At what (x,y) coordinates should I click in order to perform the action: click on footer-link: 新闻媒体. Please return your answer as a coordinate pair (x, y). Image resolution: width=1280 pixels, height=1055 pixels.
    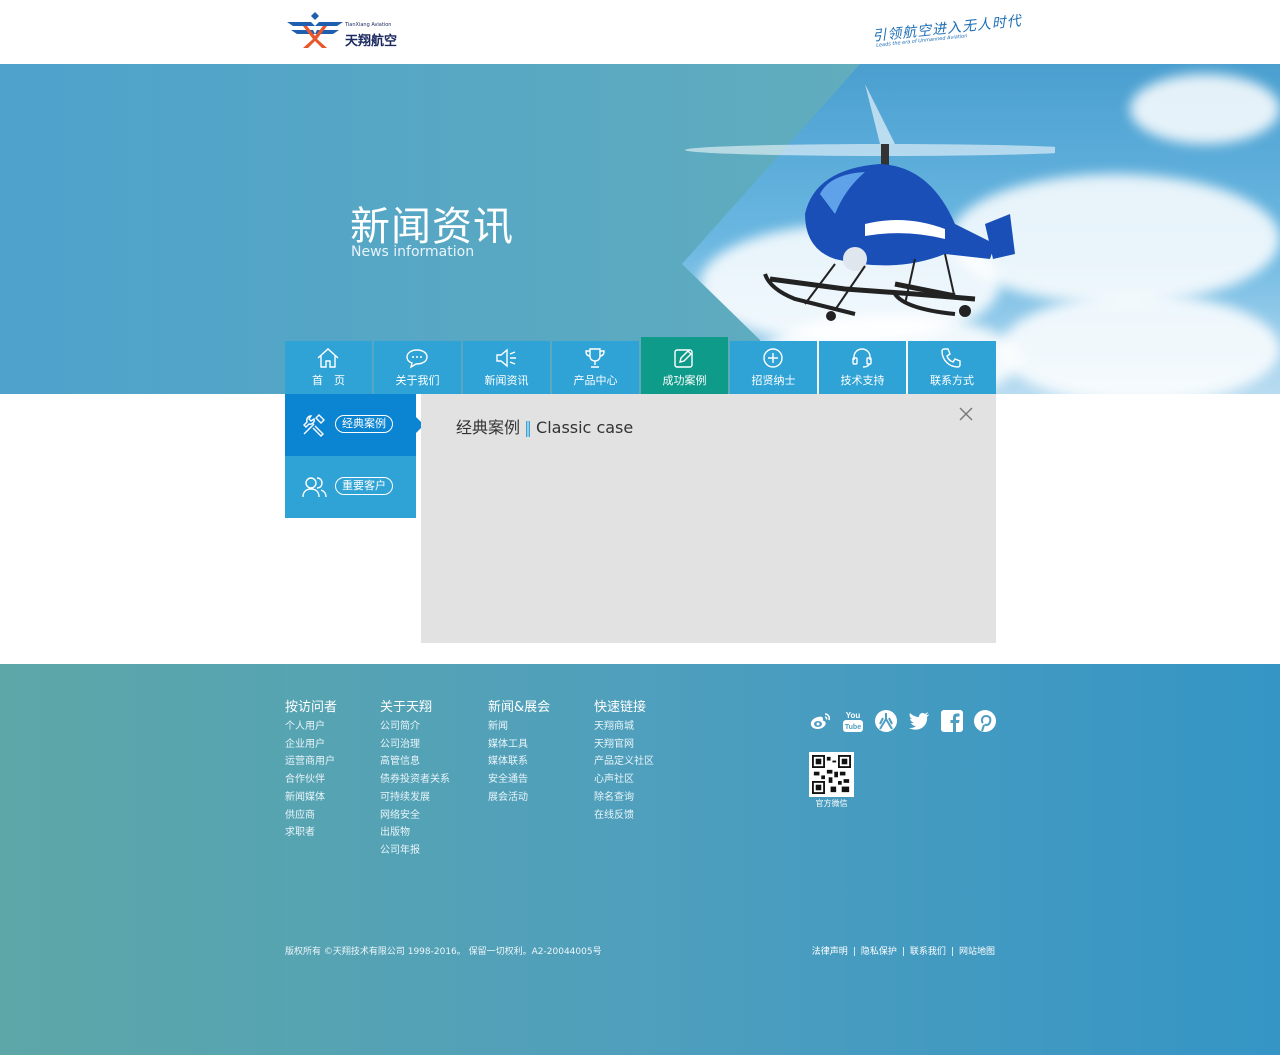
    Looking at the image, I should click on (311, 798).